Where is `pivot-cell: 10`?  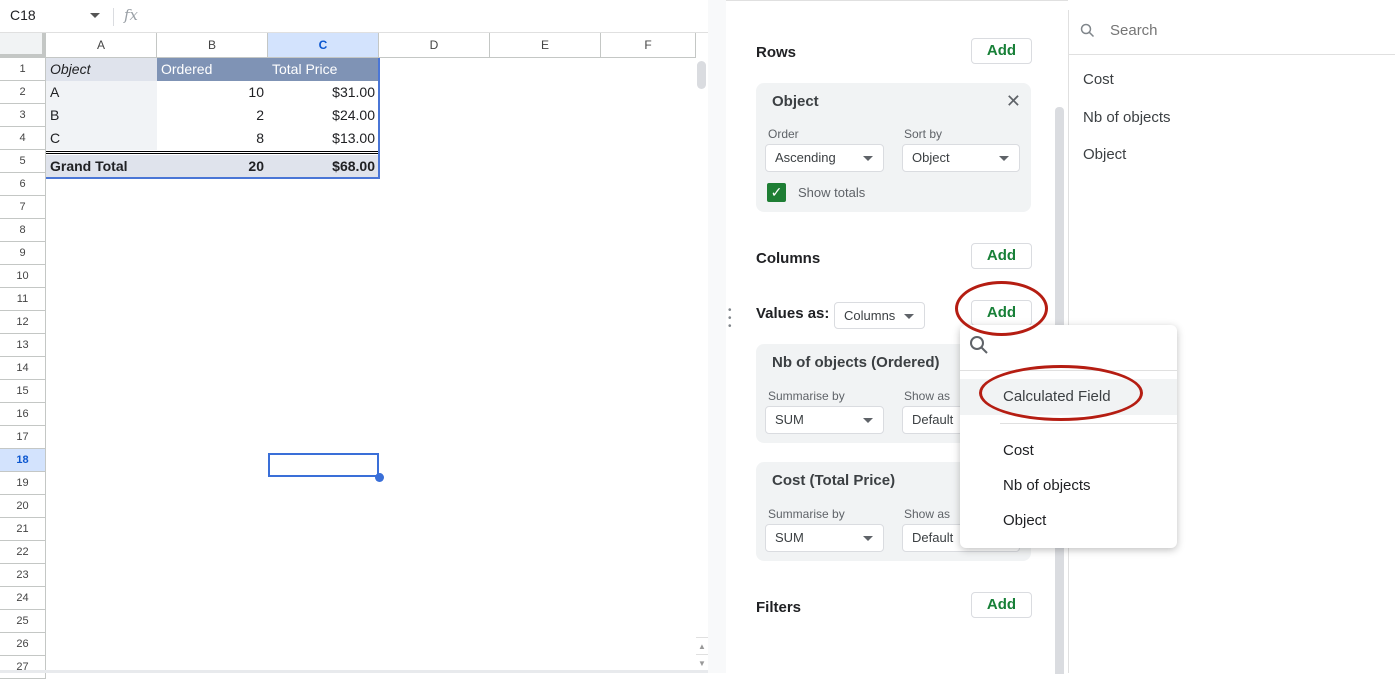
pivot-cell: 10 is located at coordinates (212, 92).